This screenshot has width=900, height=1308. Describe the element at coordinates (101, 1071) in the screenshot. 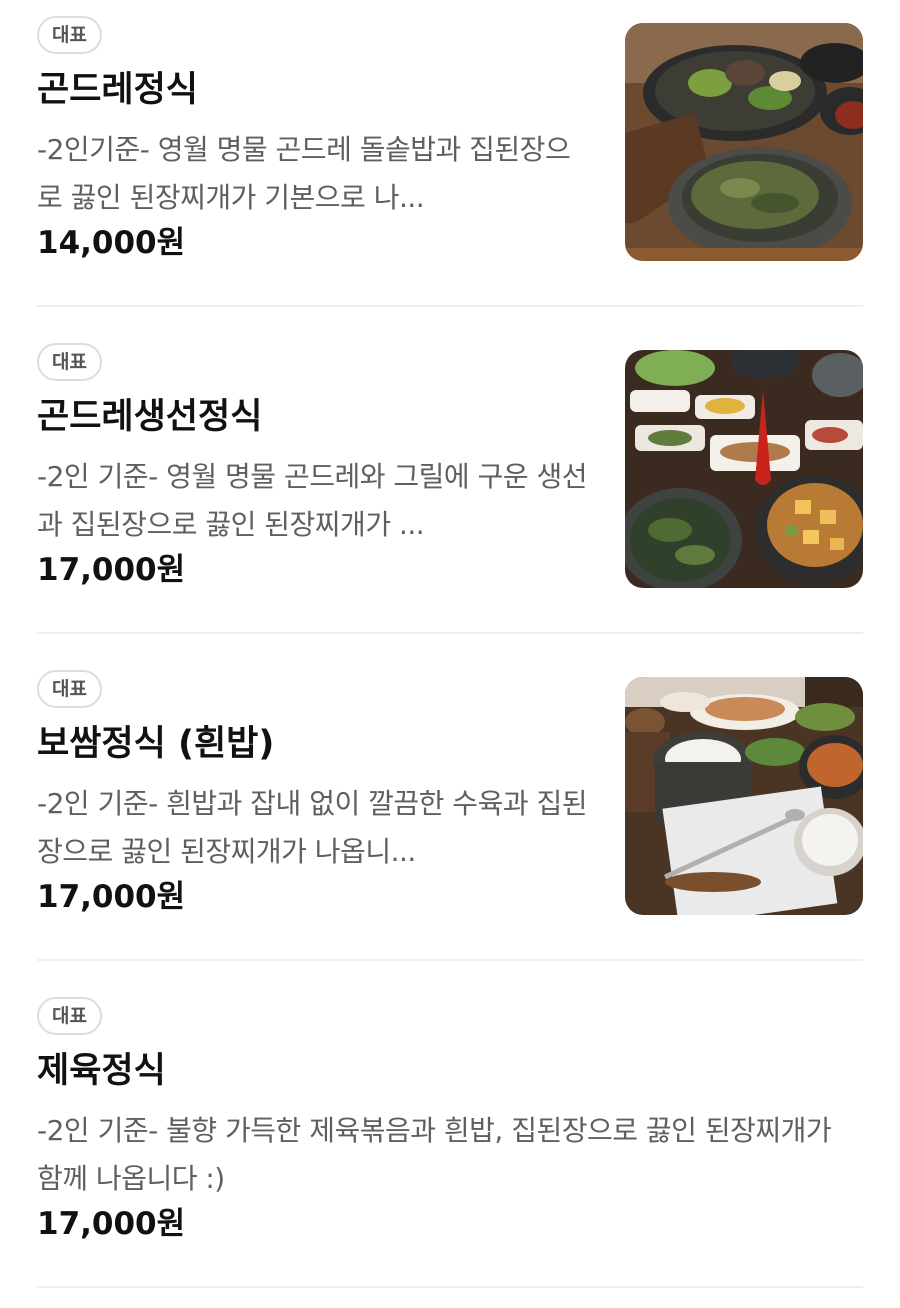

I see `menu-name: 제육정식` at that location.